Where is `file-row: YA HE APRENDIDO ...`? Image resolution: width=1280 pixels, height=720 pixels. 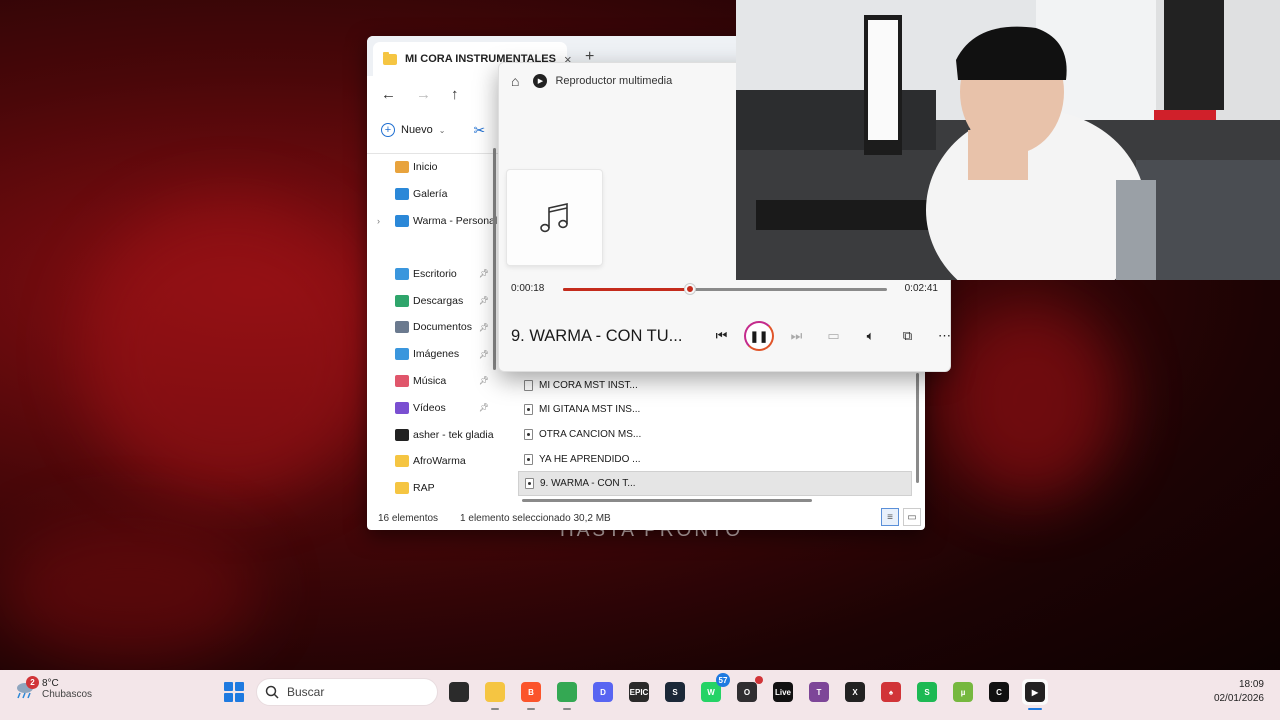
file-row: YA HE APRENDIDO ... is located at coordinates (715, 459).